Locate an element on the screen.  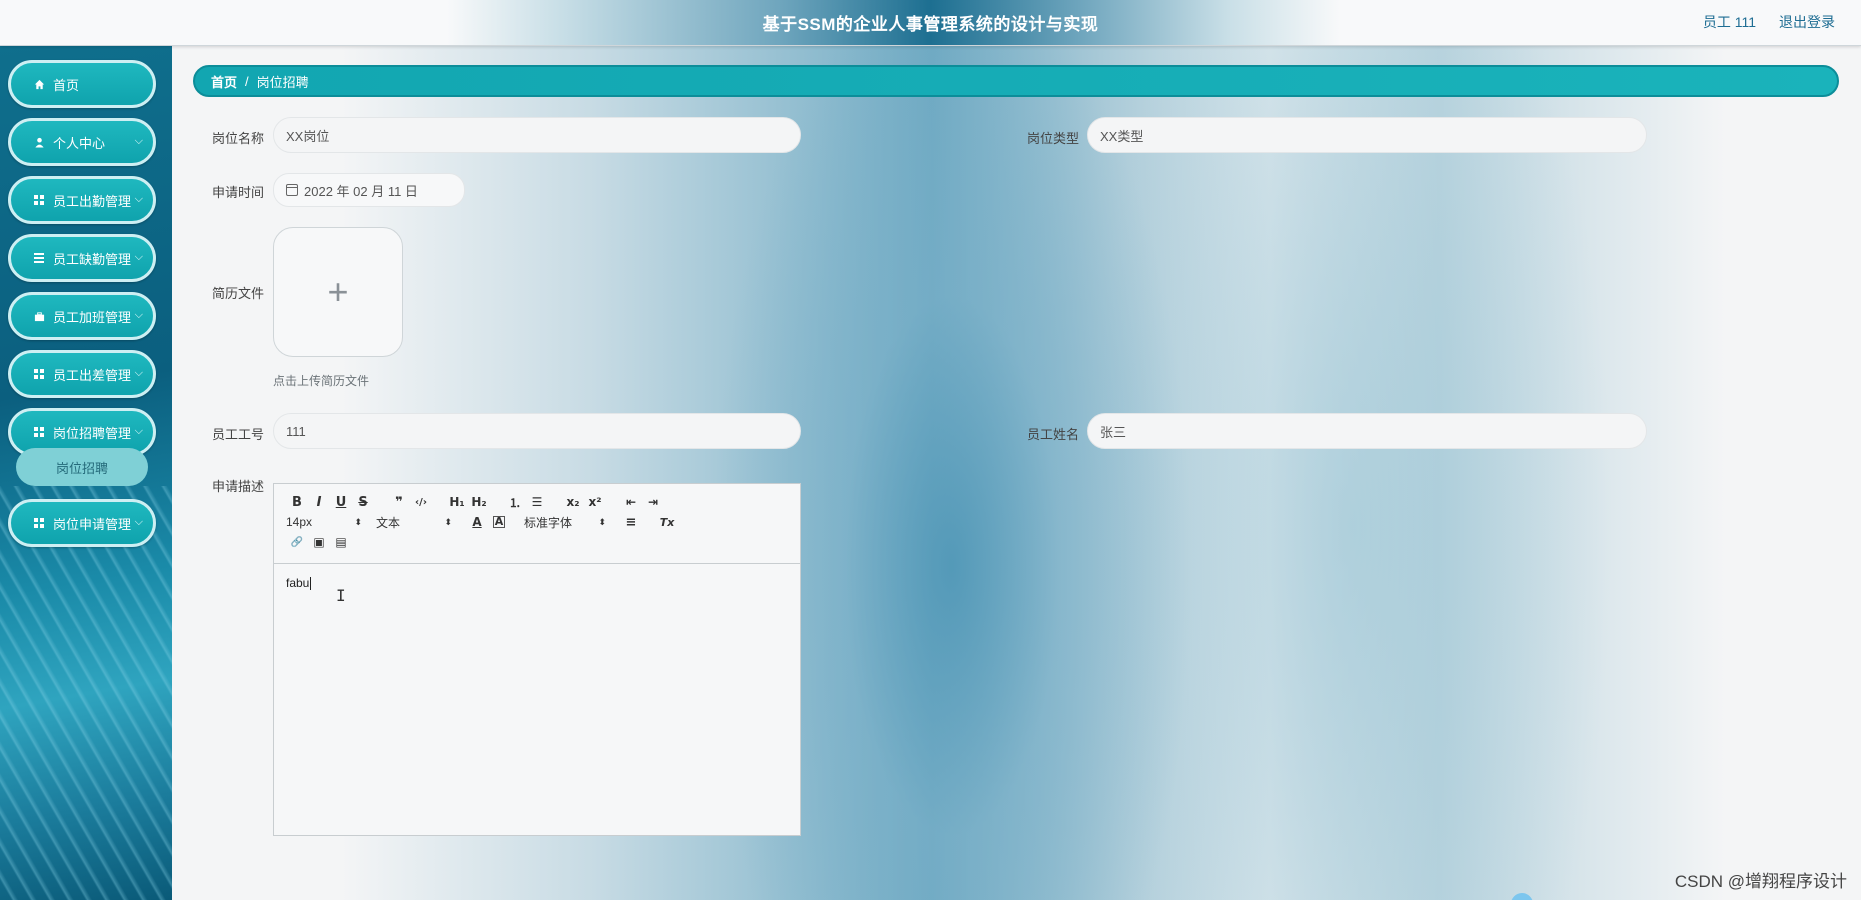
font-size-select: 14px ⬍ is located at coordinates (324, 522).